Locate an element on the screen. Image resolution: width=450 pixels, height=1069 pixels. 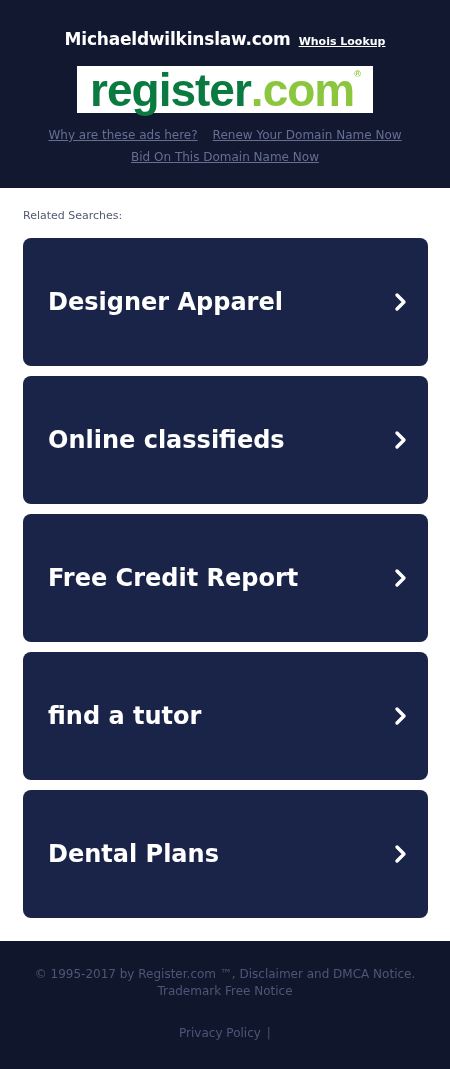
header-link: Why are these ads here? is located at coordinates (123, 135).